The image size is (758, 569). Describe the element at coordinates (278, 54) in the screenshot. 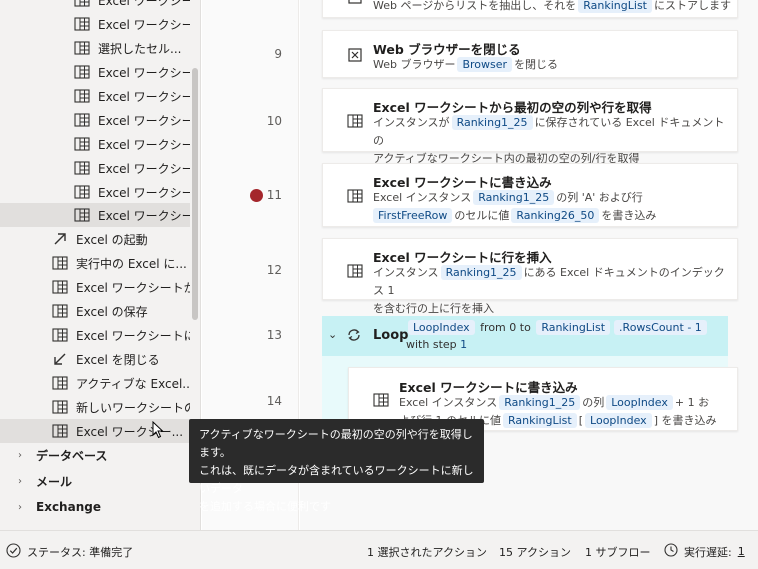

I see `line-number: 9` at that location.